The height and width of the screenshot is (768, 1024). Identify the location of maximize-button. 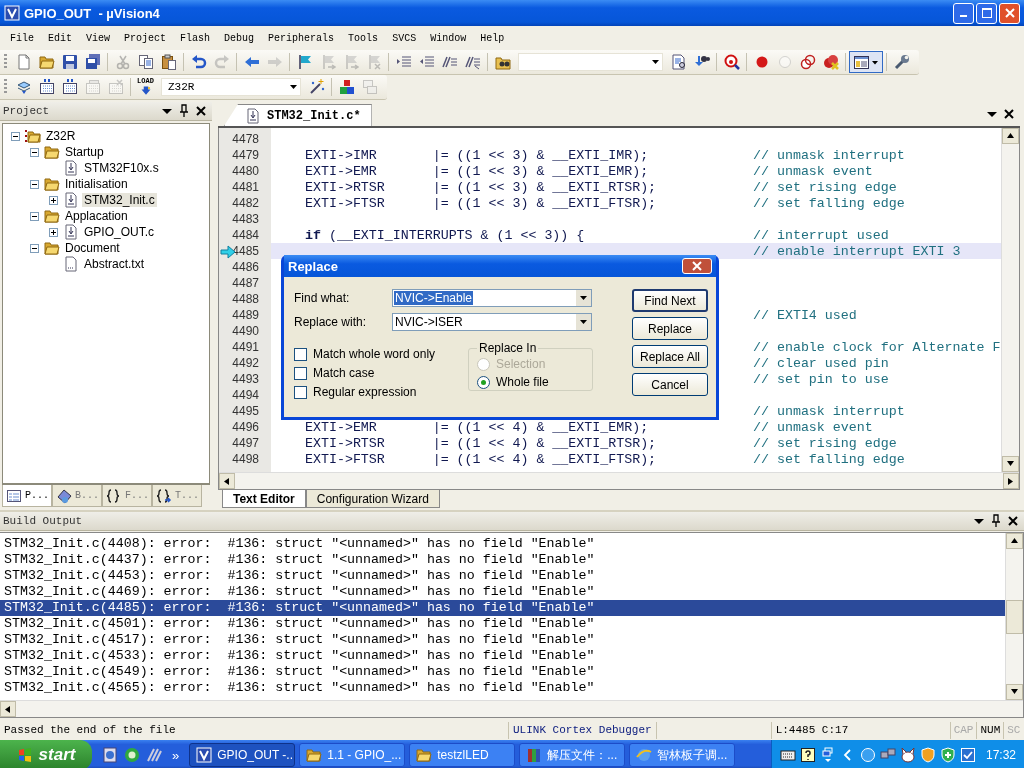
(986, 13).